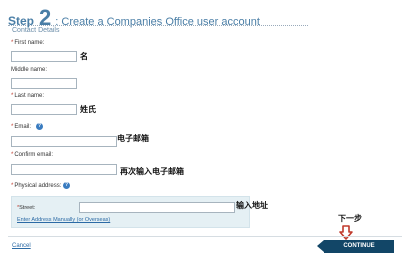 The height and width of the screenshot is (262, 413). Describe the element at coordinates (158, 25) in the screenshot. I see `header-divider` at that location.